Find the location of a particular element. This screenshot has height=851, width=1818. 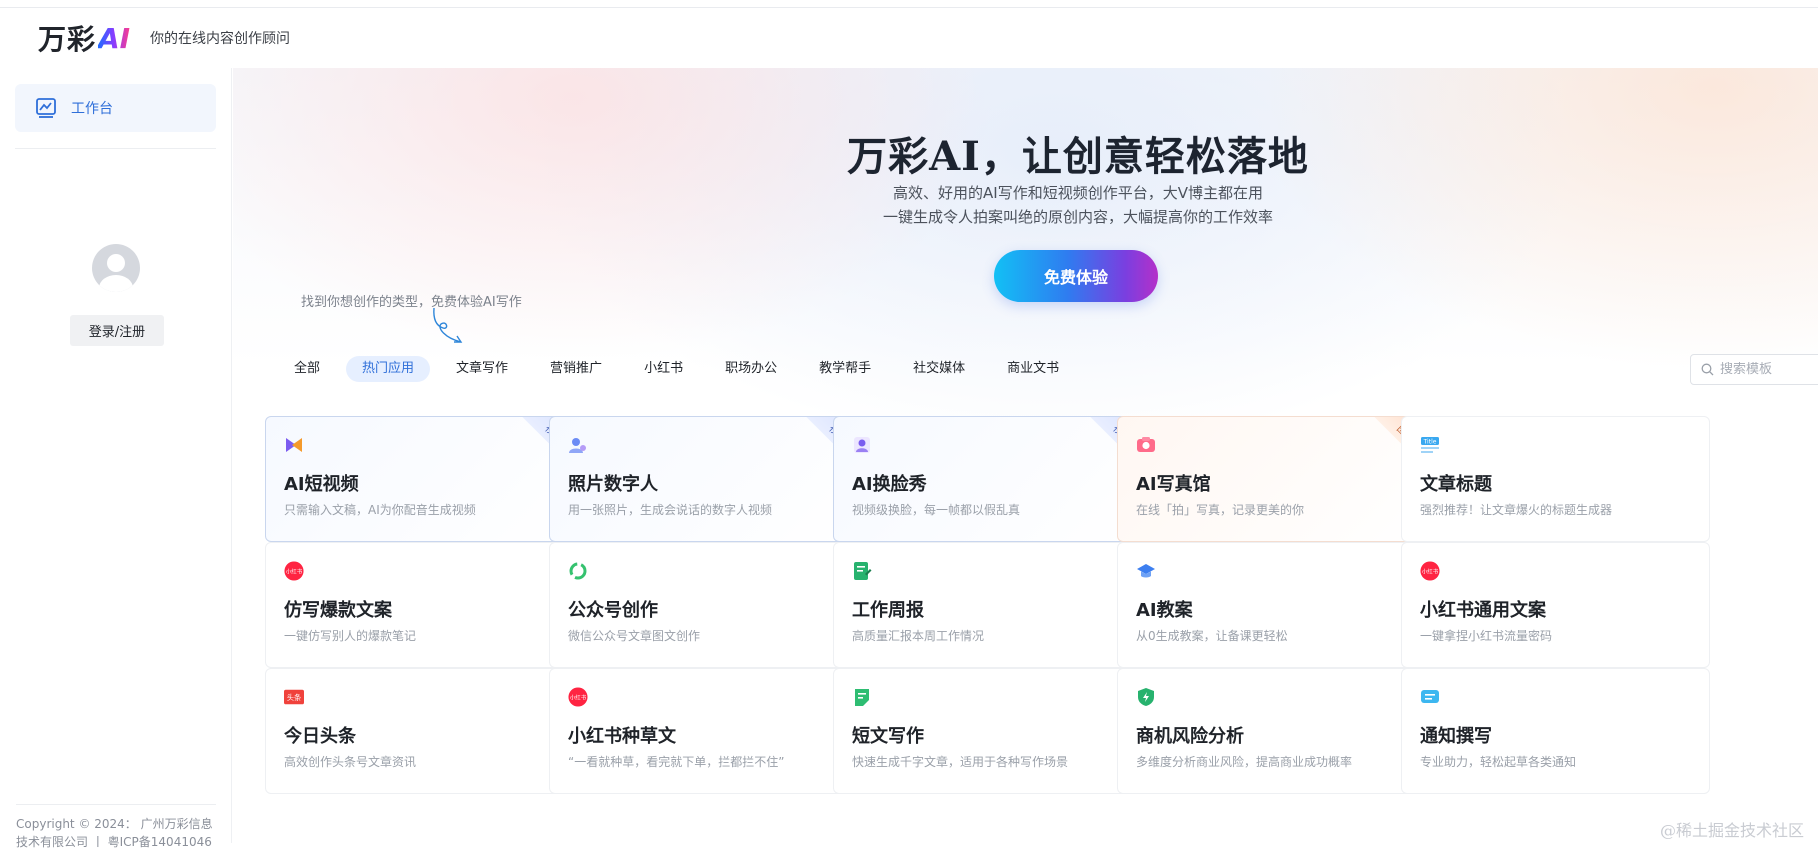

template-card: AI教案从0生成教案，让备课更轻松 is located at coordinates (1271, 605).